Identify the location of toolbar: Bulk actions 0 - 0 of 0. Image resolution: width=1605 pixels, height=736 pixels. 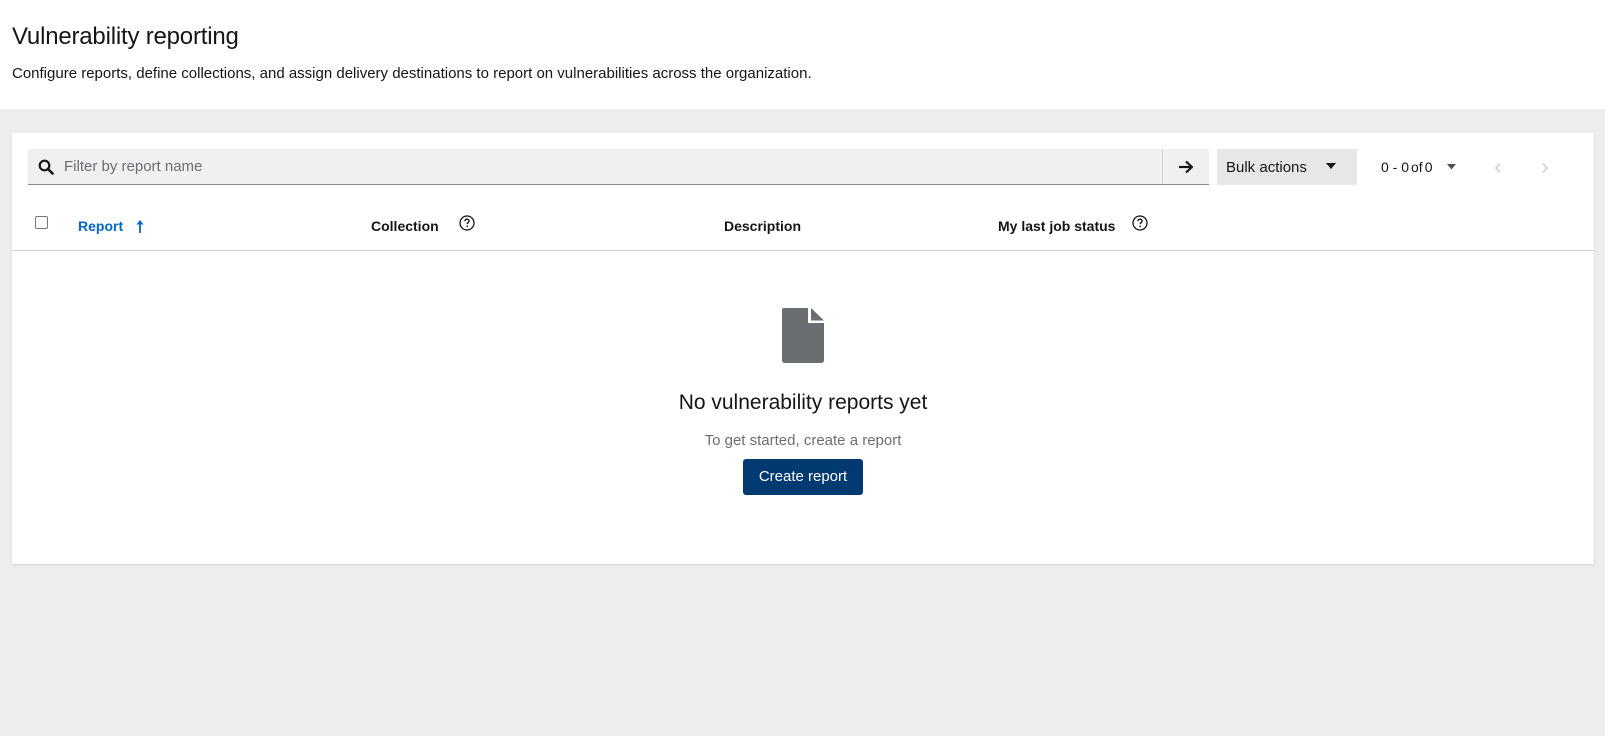
(803, 167).